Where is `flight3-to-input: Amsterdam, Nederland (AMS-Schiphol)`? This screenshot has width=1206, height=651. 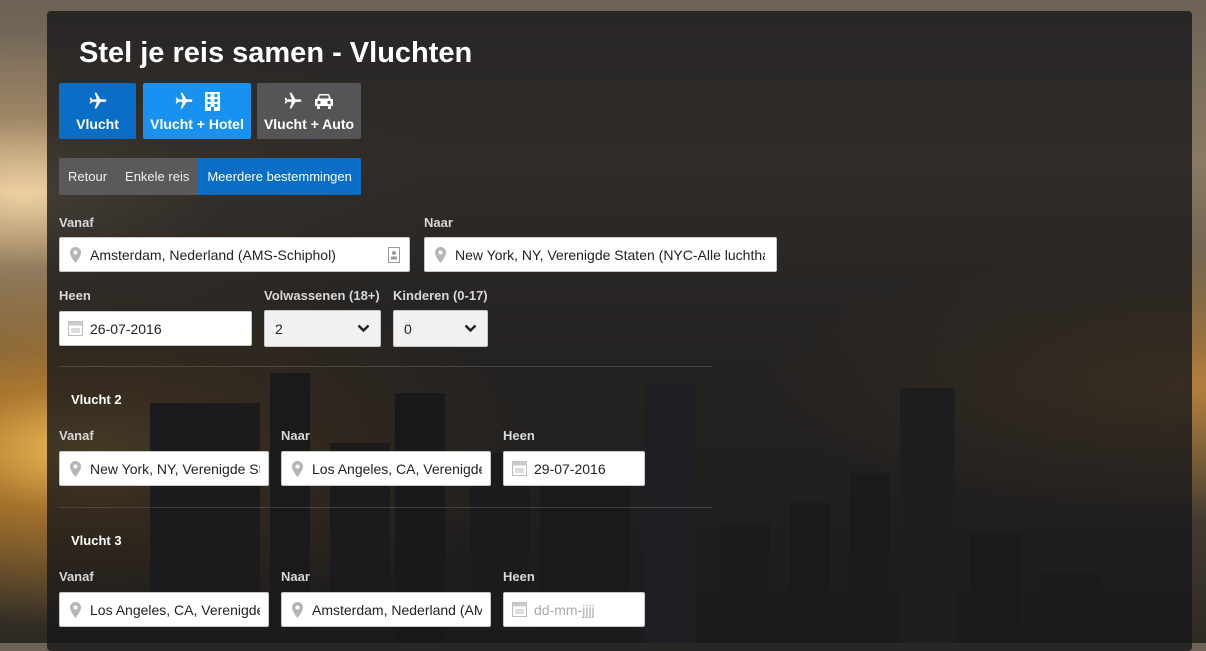 flight3-to-input: Amsterdam, Nederland (AMS-Schiphol) is located at coordinates (386, 609).